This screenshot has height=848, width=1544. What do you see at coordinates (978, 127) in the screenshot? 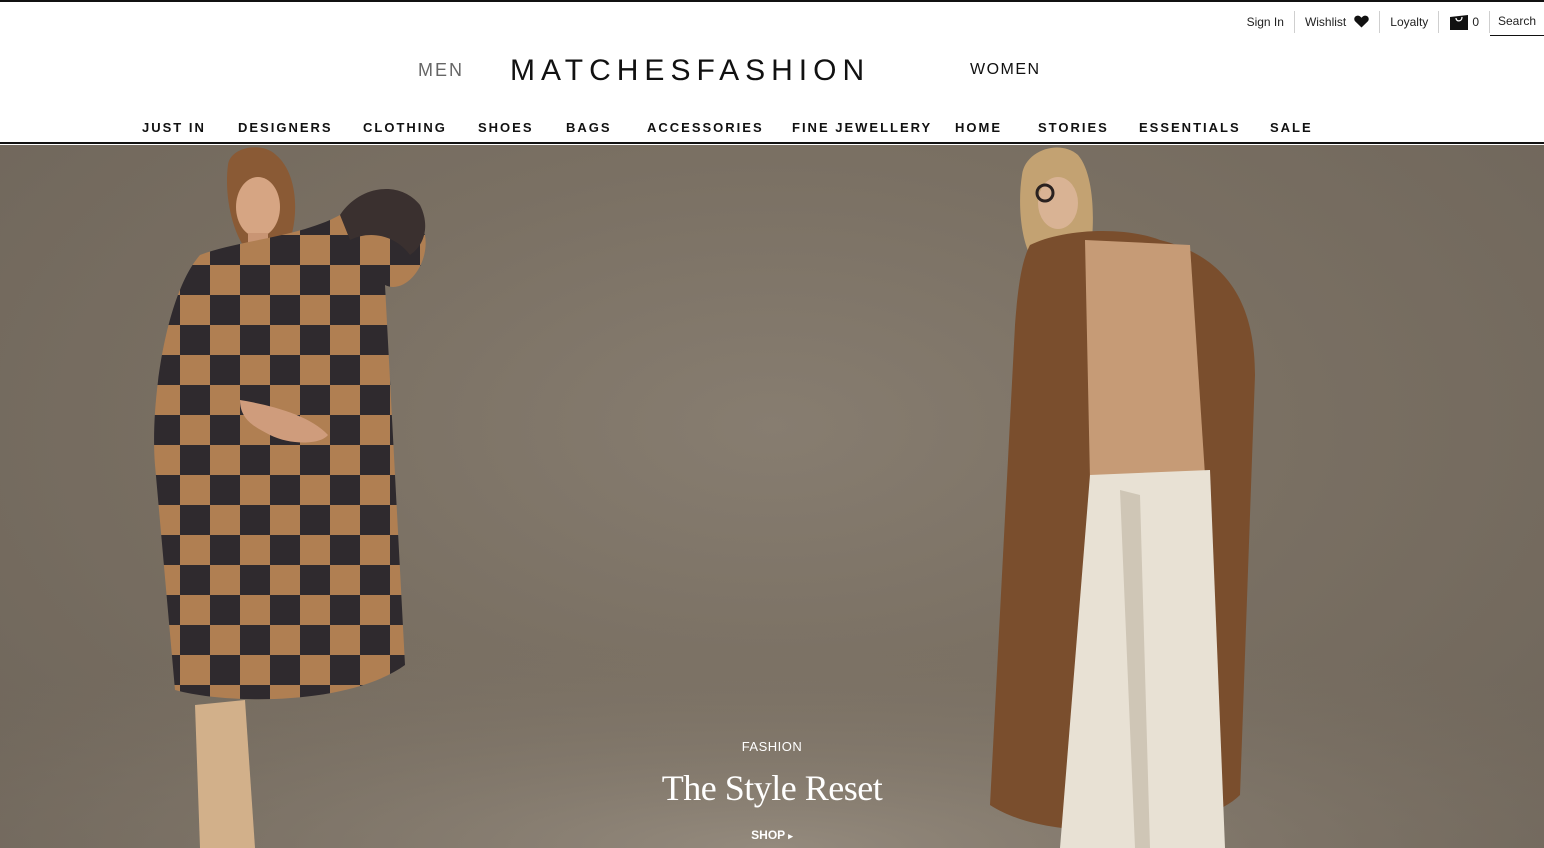
I see `nav-home: HOME` at bounding box center [978, 127].